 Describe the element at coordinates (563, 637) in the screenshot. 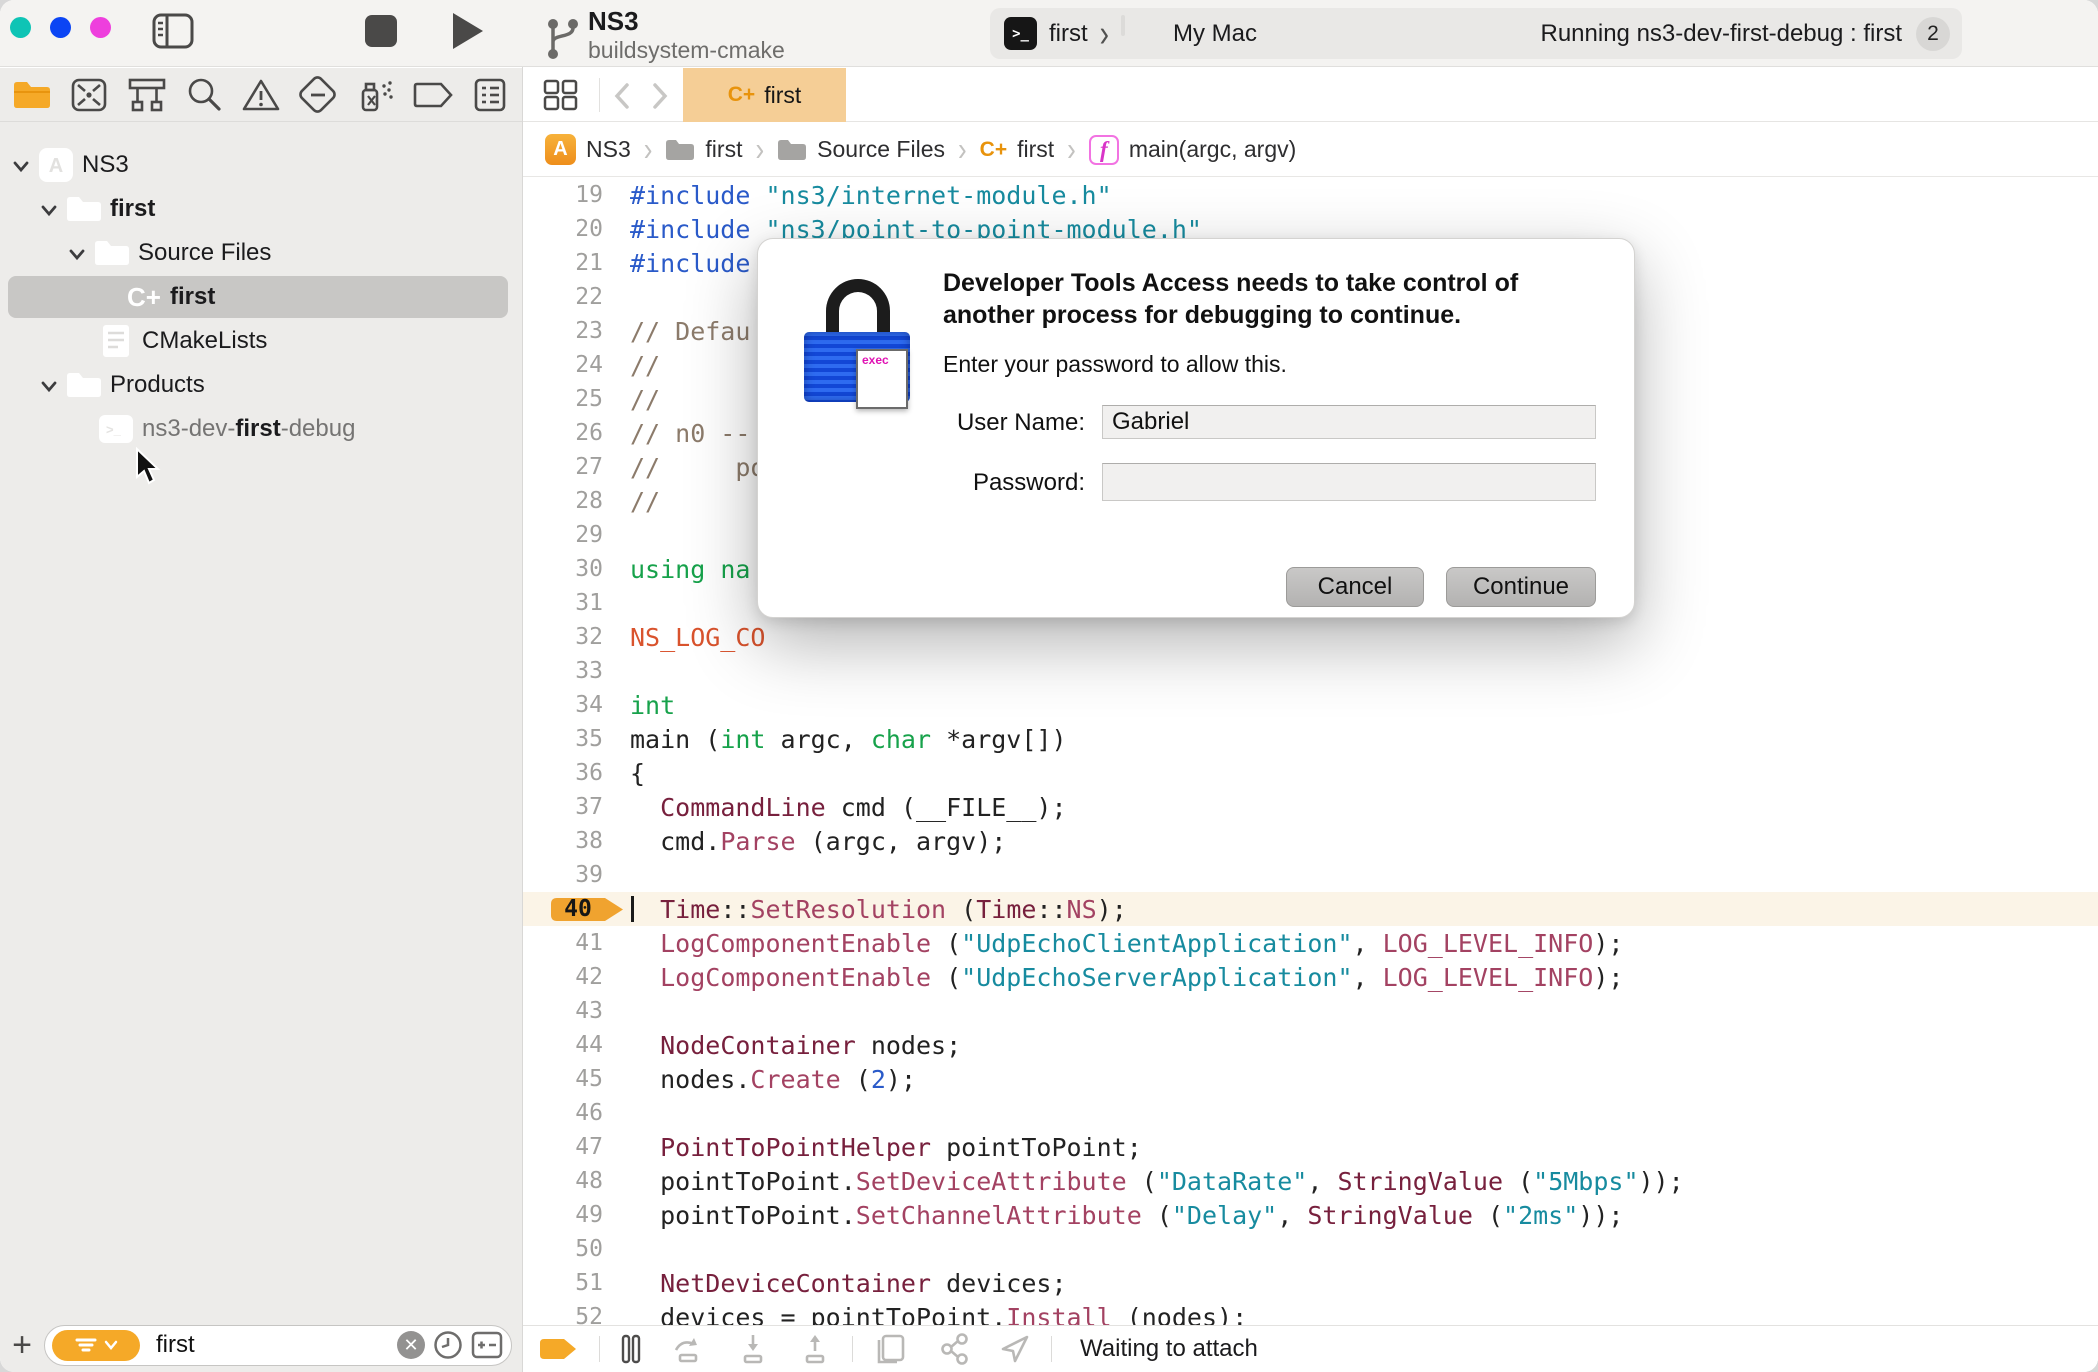

I see `line-number: 32` at that location.